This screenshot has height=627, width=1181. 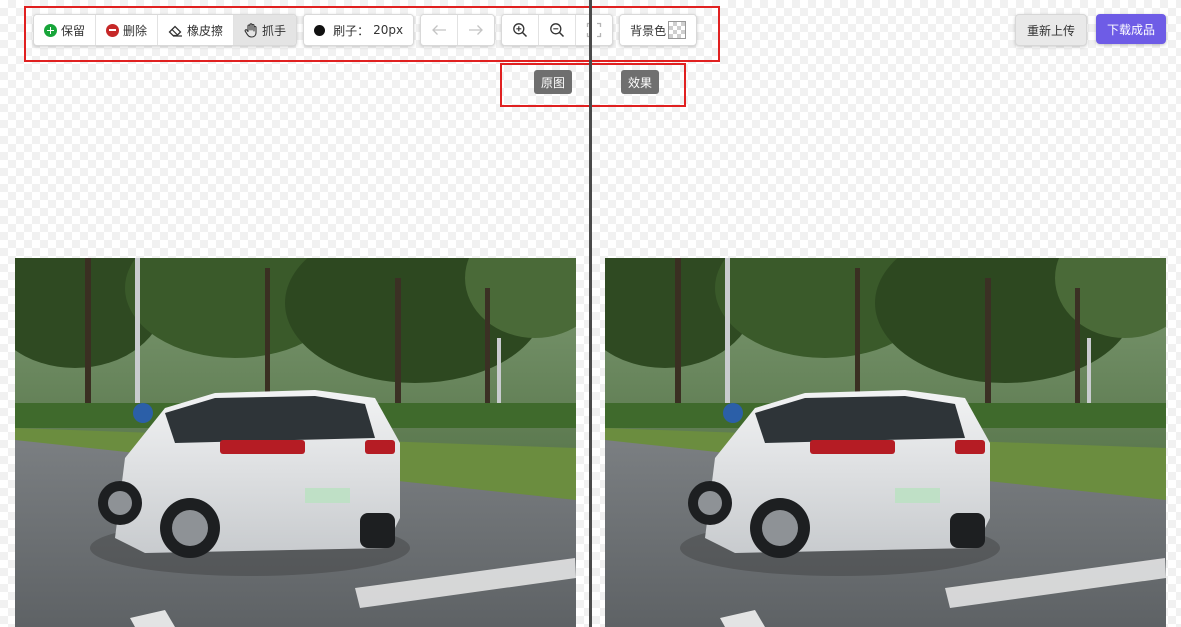 What do you see at coordinates (274, 30) in the screenshot?
I see `hand-label: 抓手` at bounding box center [274, 30].